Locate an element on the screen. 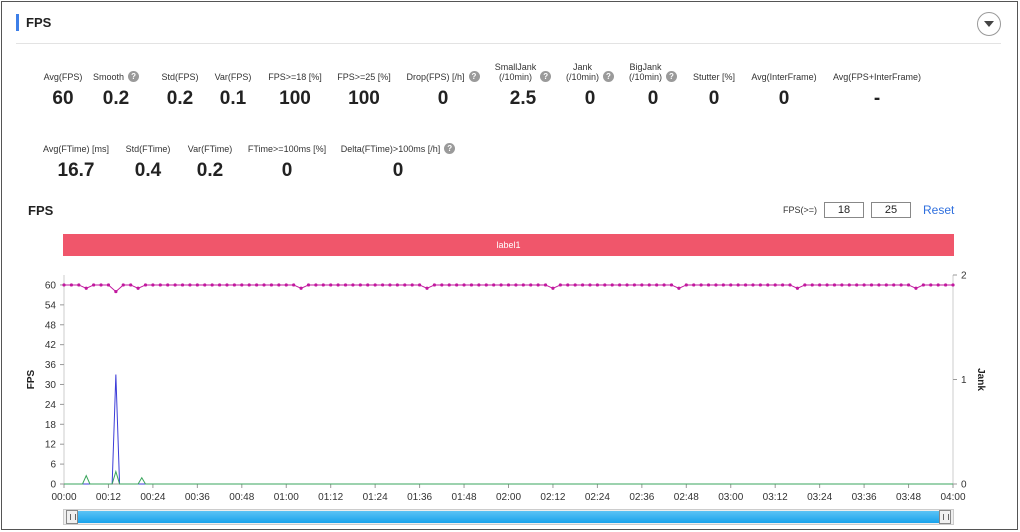 The width and height of the screenshot is (1020, 532). reset-button: Reset is located at coordinates (938, 210).